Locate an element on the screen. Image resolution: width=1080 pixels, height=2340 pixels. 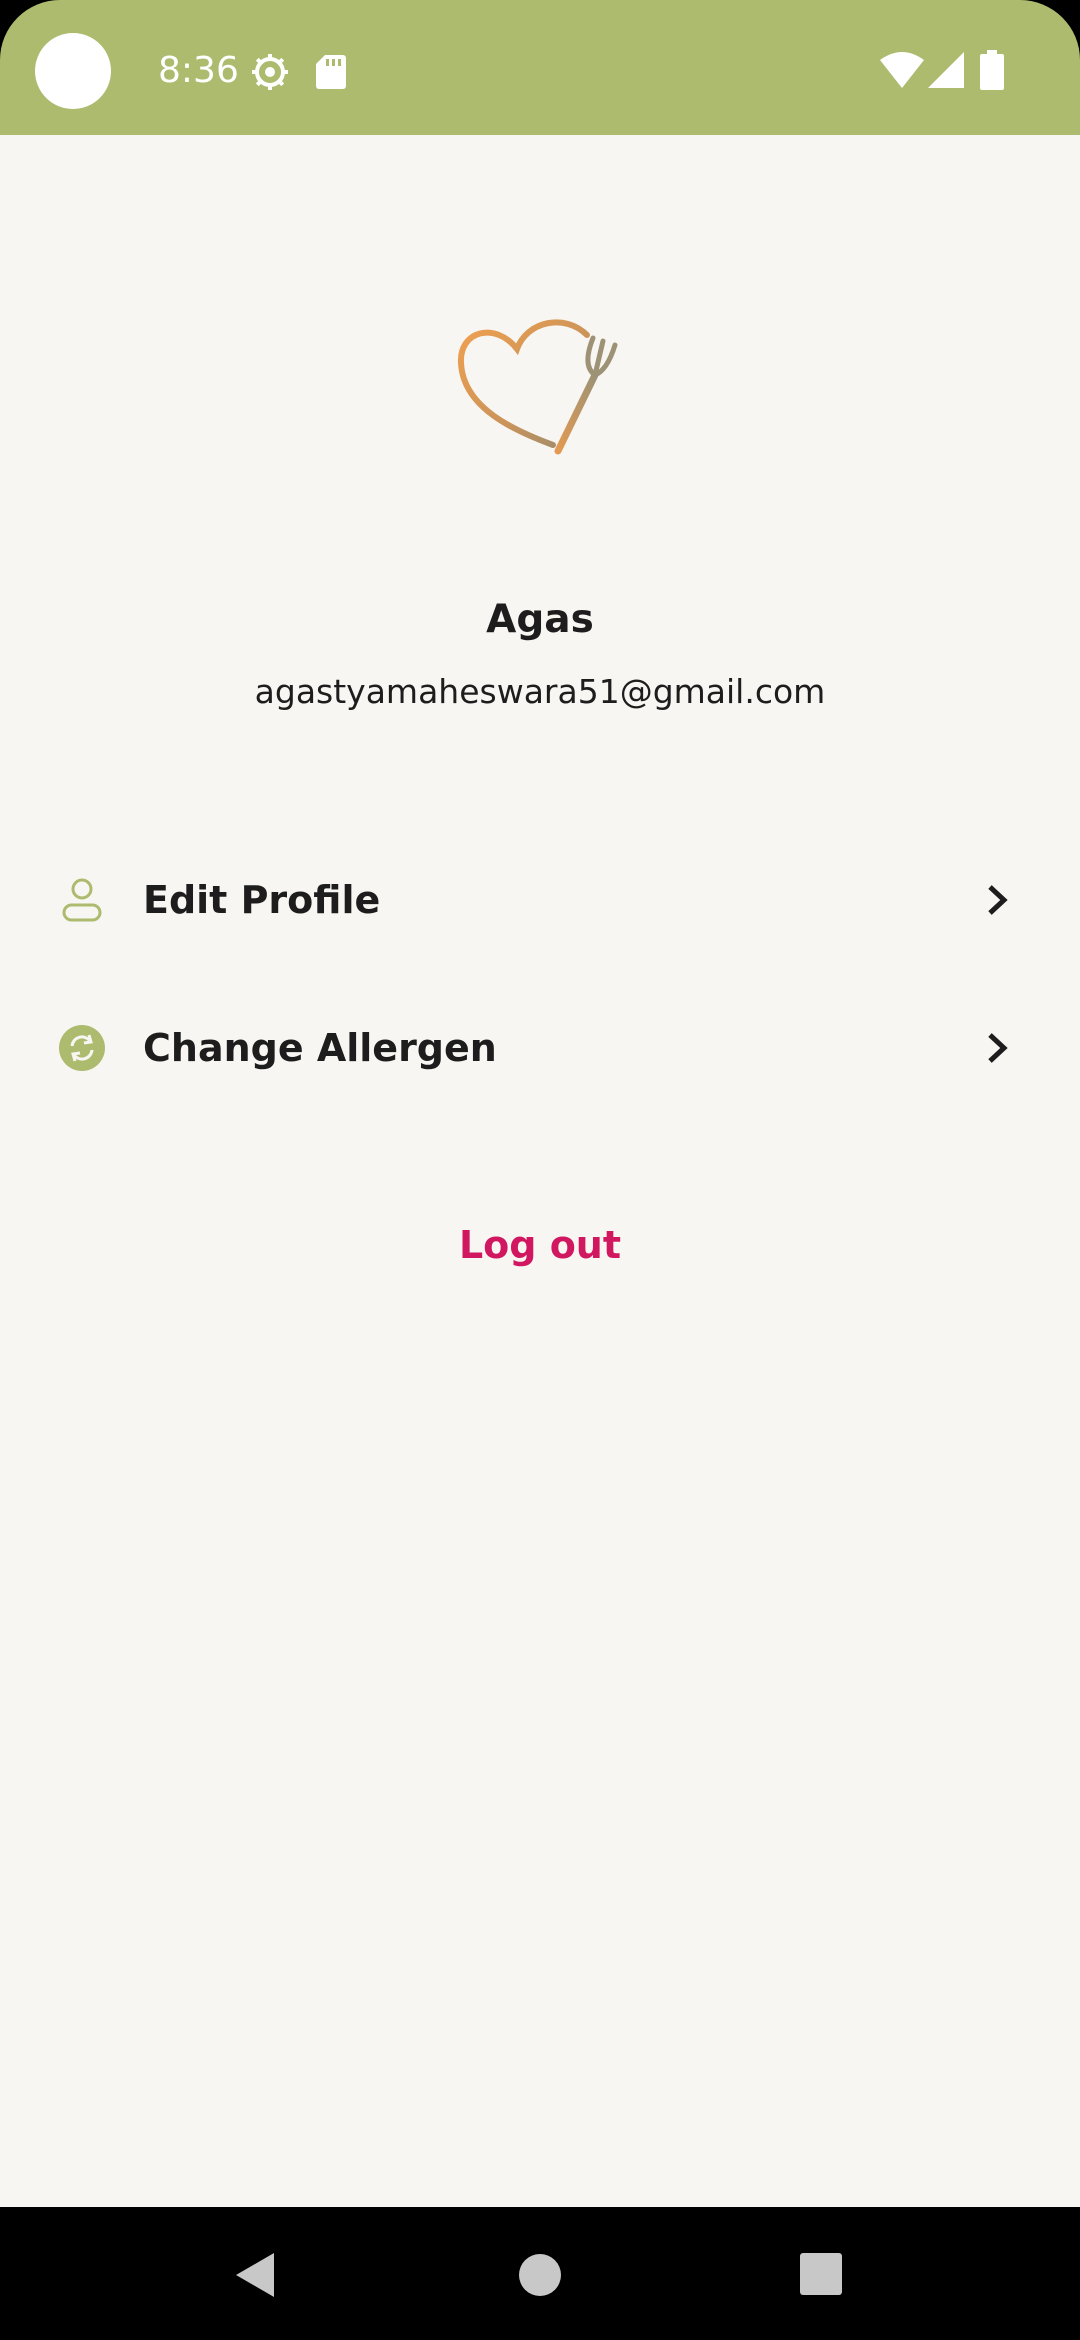
sync-icon is located at coordinates (82, 1048).